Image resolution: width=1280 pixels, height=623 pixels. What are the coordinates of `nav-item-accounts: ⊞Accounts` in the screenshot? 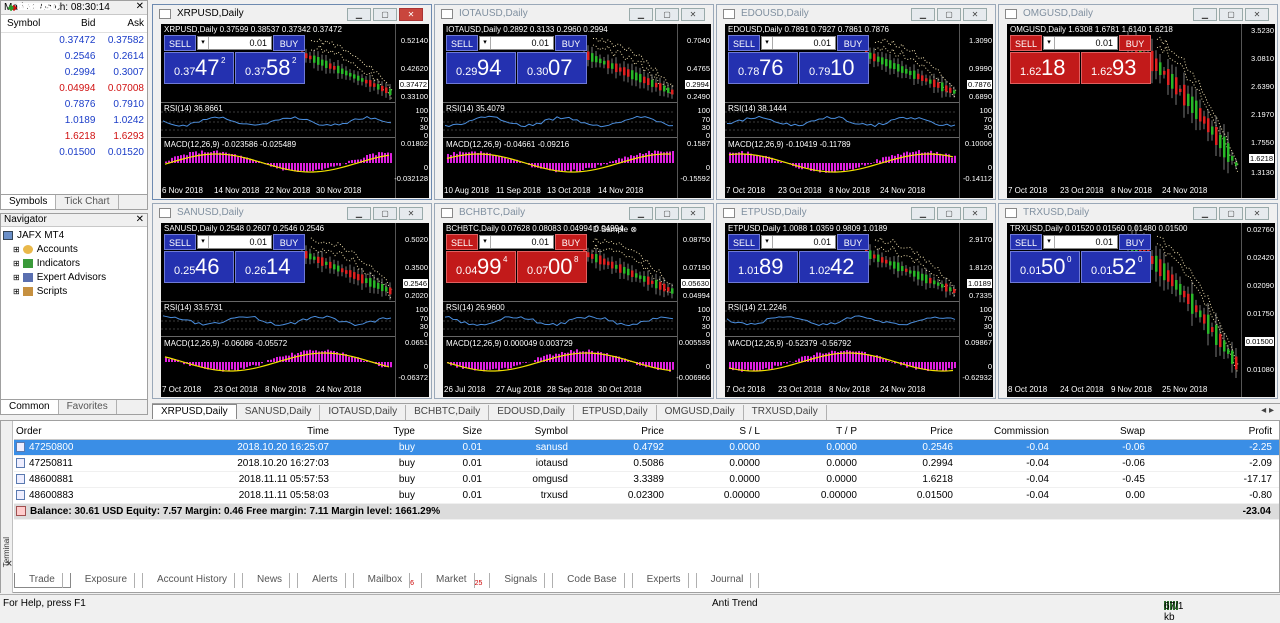 It's located at (75, 250).